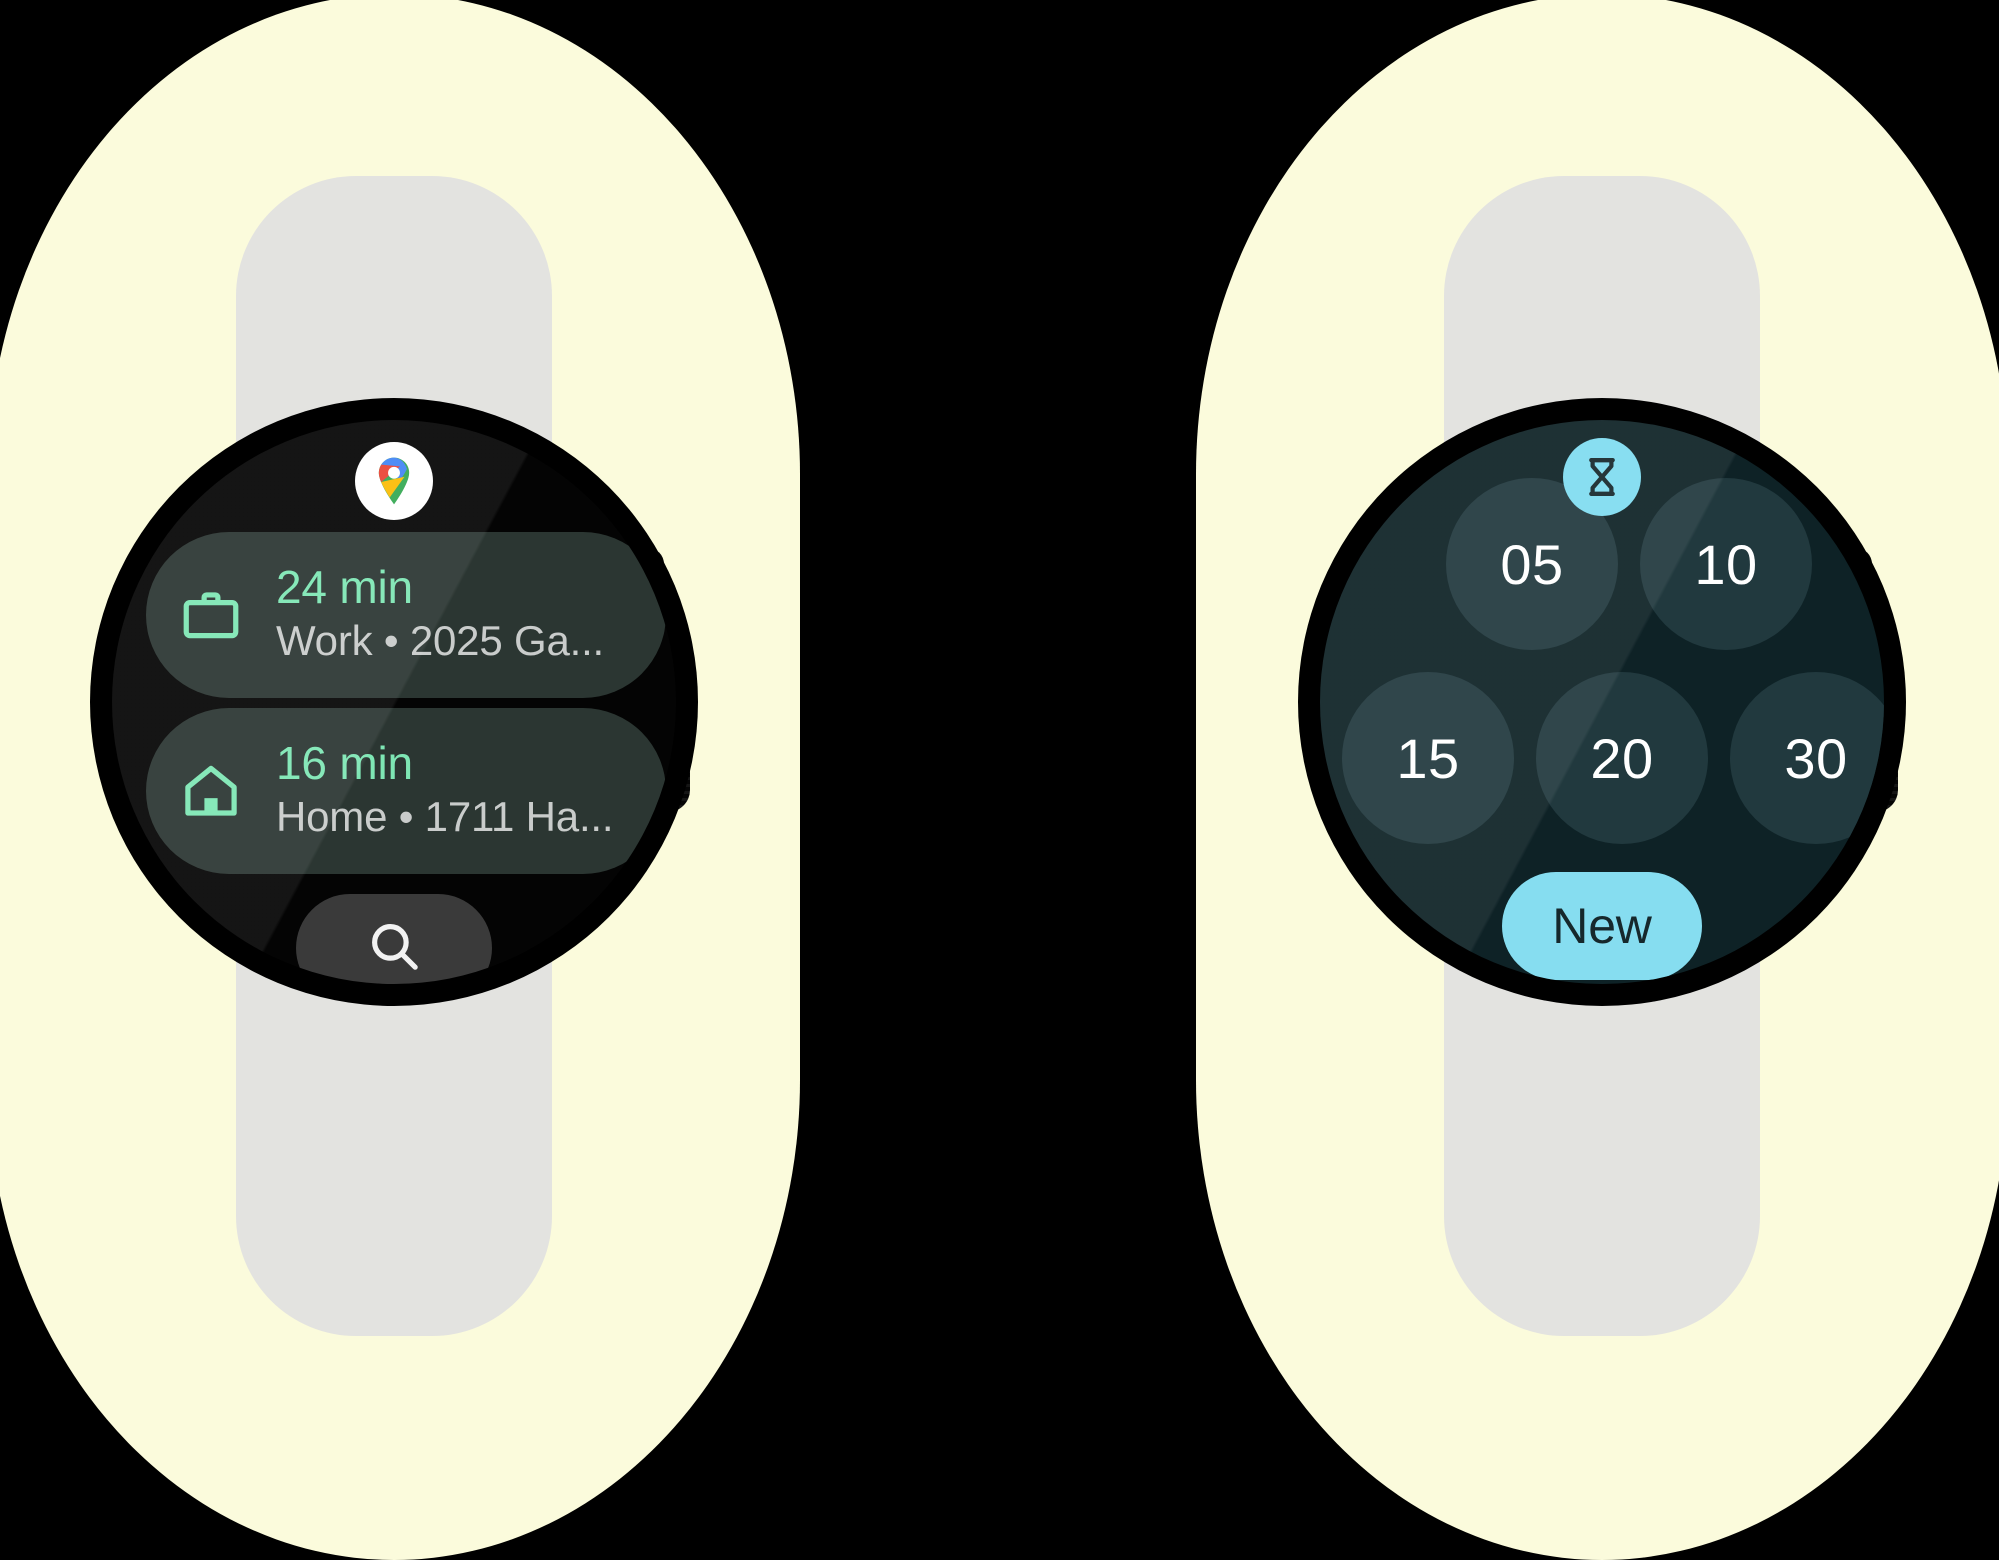  I want to click on search-button, so click(394, 939).